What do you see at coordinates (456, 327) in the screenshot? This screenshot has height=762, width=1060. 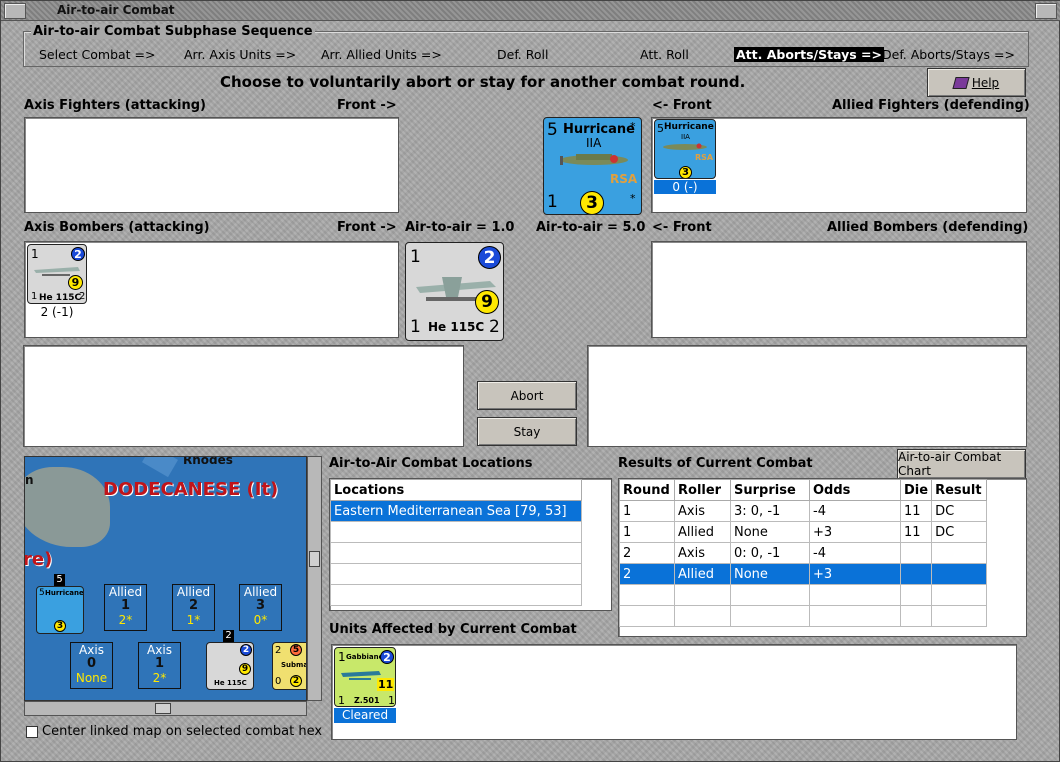 I see `he115-large-name: He 115C` at bounding box center [456, 327].